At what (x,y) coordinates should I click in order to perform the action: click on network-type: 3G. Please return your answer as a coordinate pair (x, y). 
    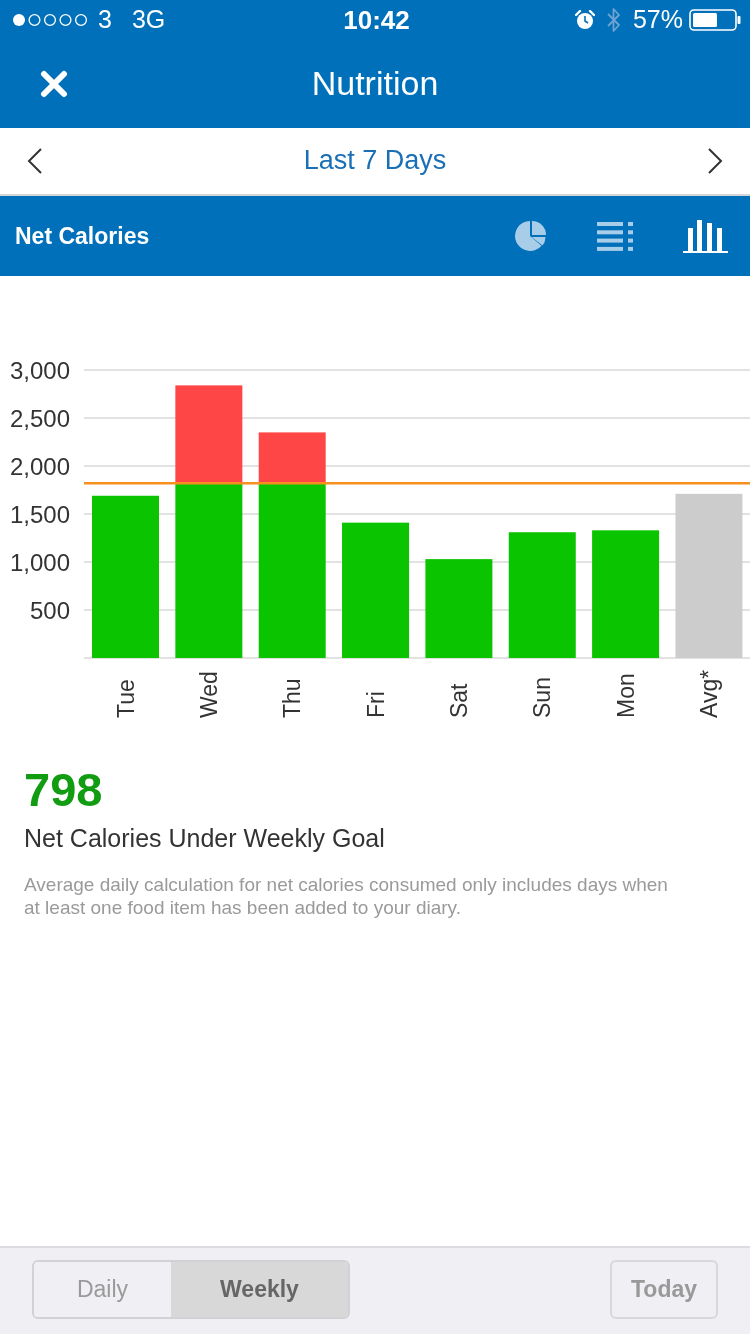
    Looking at the image, I should click on (148, 20).